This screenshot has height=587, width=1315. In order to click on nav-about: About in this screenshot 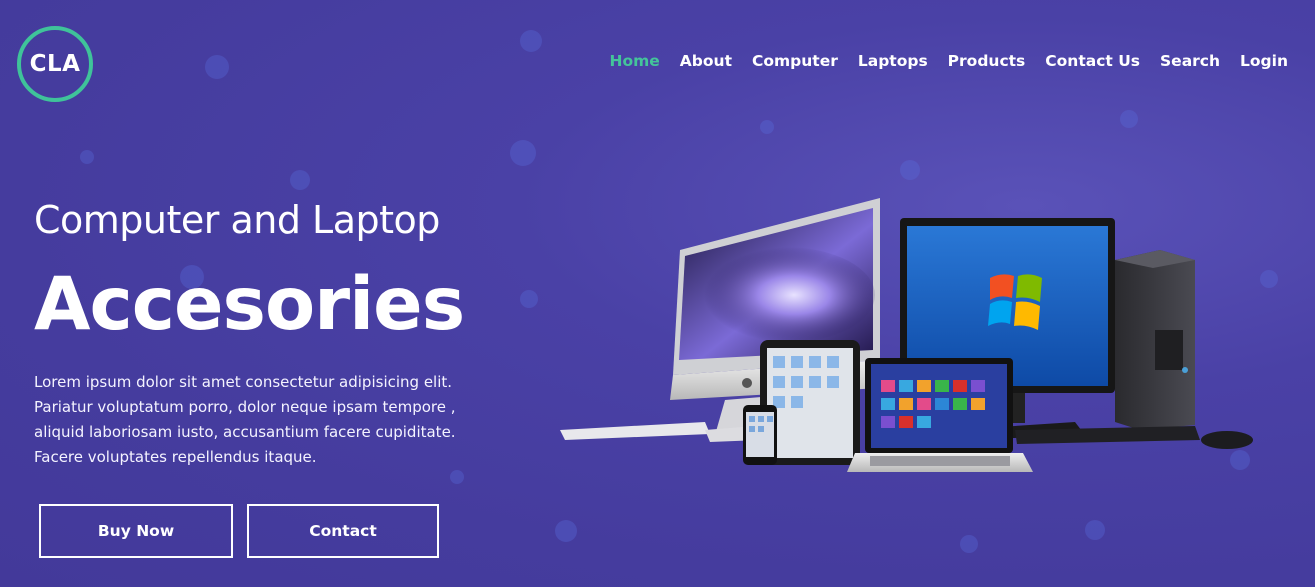, I will do `click(706, 61)`.